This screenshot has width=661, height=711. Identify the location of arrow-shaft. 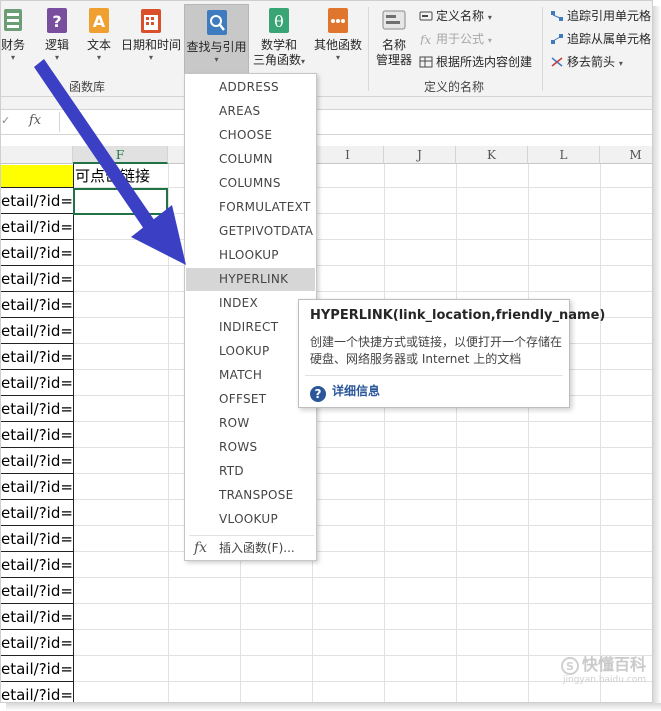
(96, 147).